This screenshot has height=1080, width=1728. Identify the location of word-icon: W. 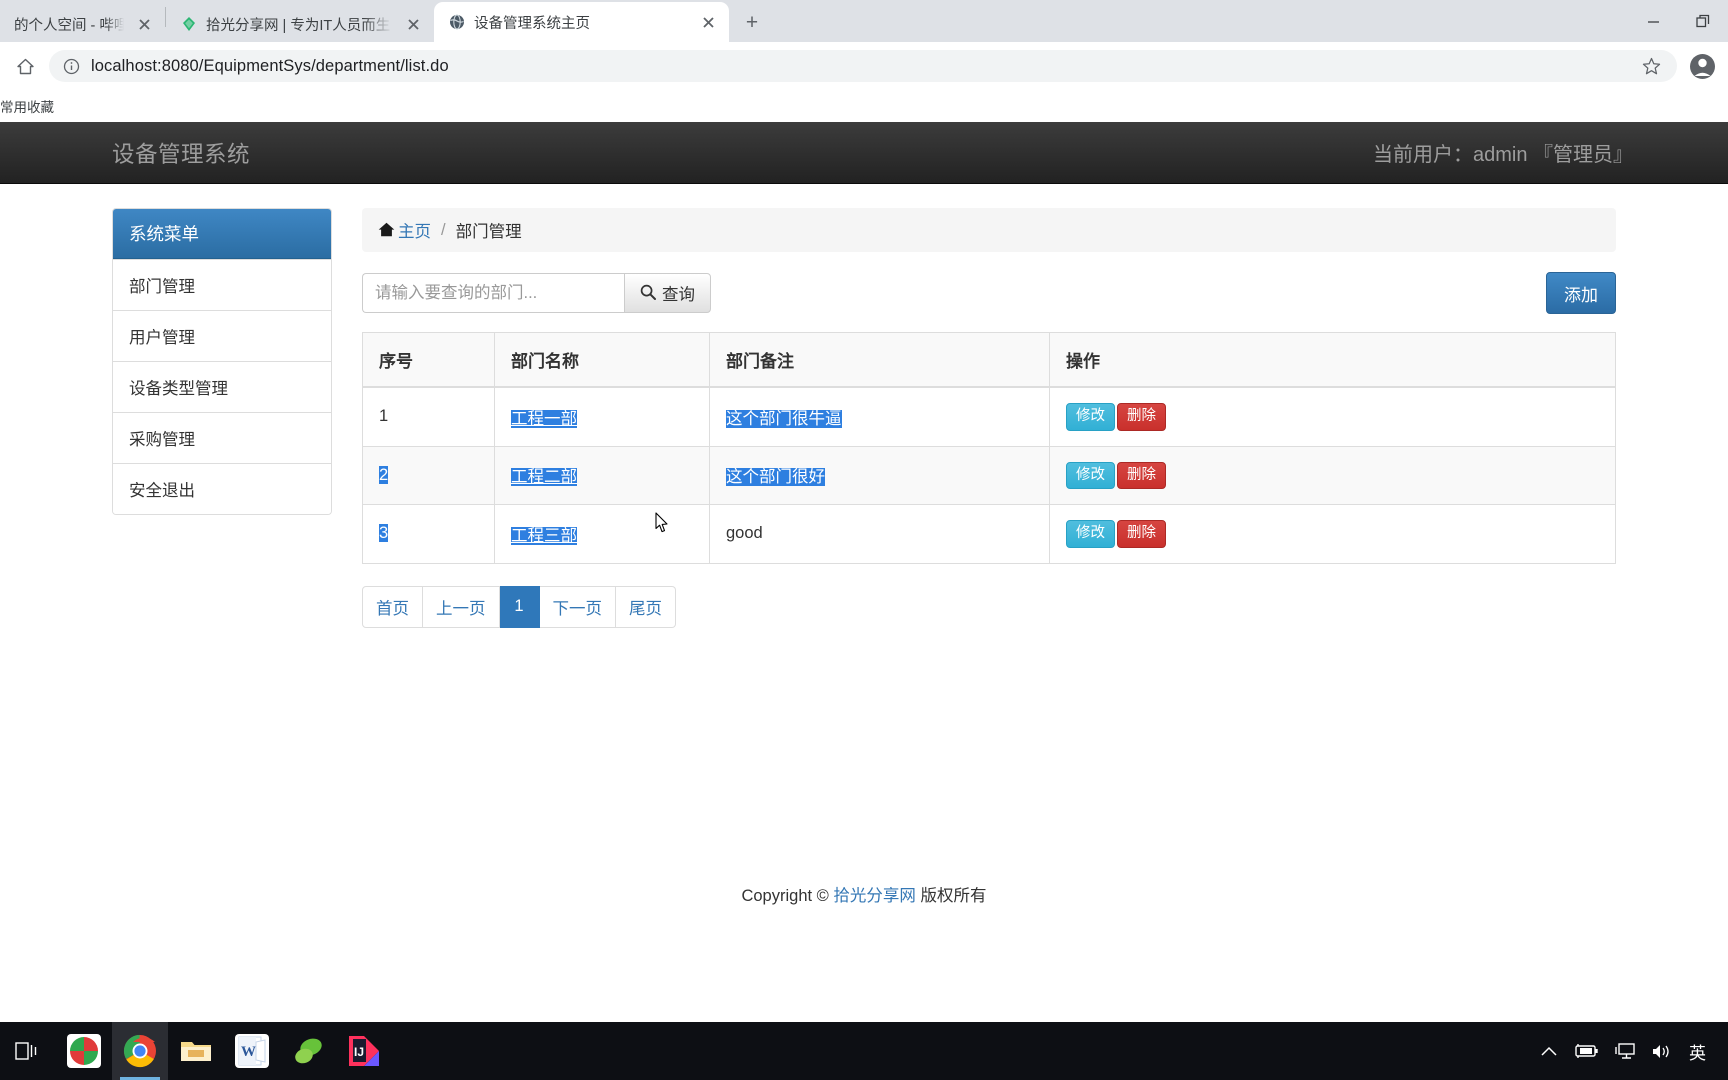
(252, 1051).